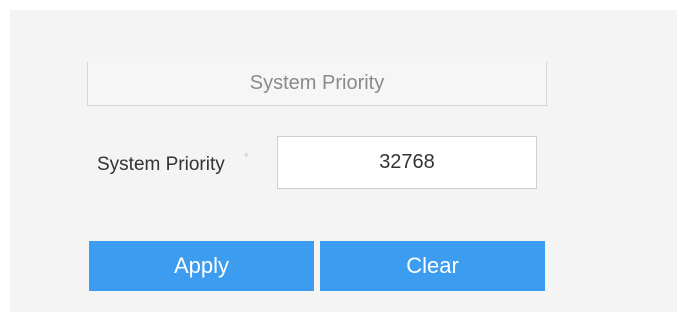 The height and width of the screenshot is (312, 677). Describe the element at coordinates (432, 266) in the screenshot. I see `clear-button: Clear` at that location.